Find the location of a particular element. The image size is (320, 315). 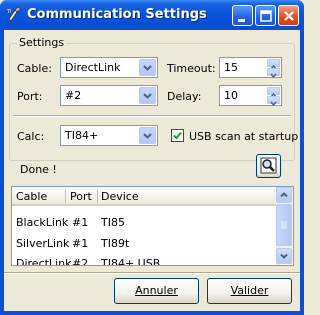

delay-spinner: 10 is located at coordinates (250, 96).